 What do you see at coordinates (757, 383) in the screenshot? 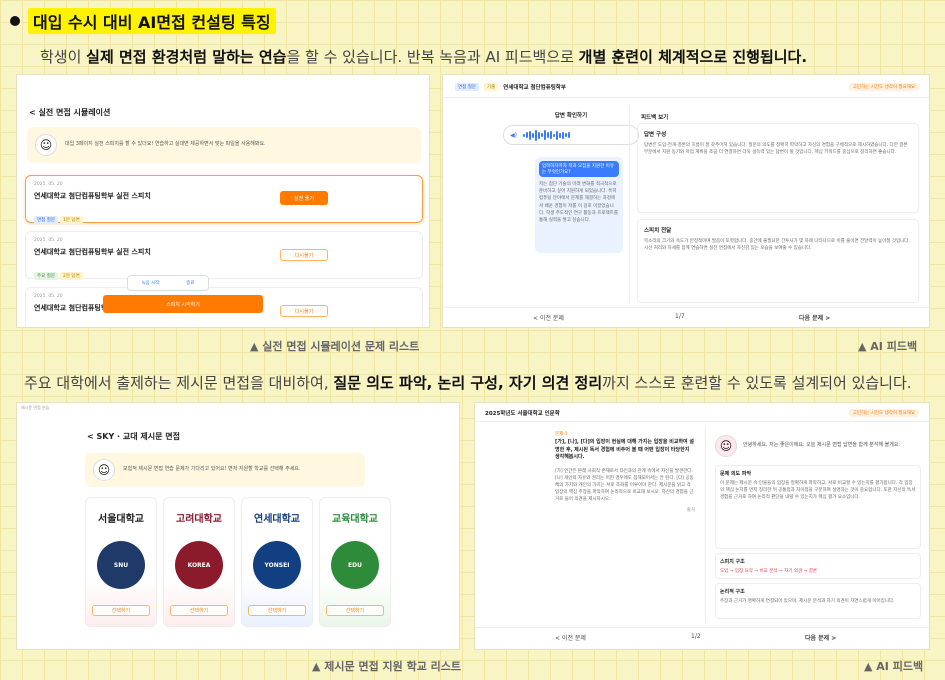
I see `line2-c: 까지 스스로 훈련할 수 있도록 설계되어 있습니다.` at bounding box center [757, 383].